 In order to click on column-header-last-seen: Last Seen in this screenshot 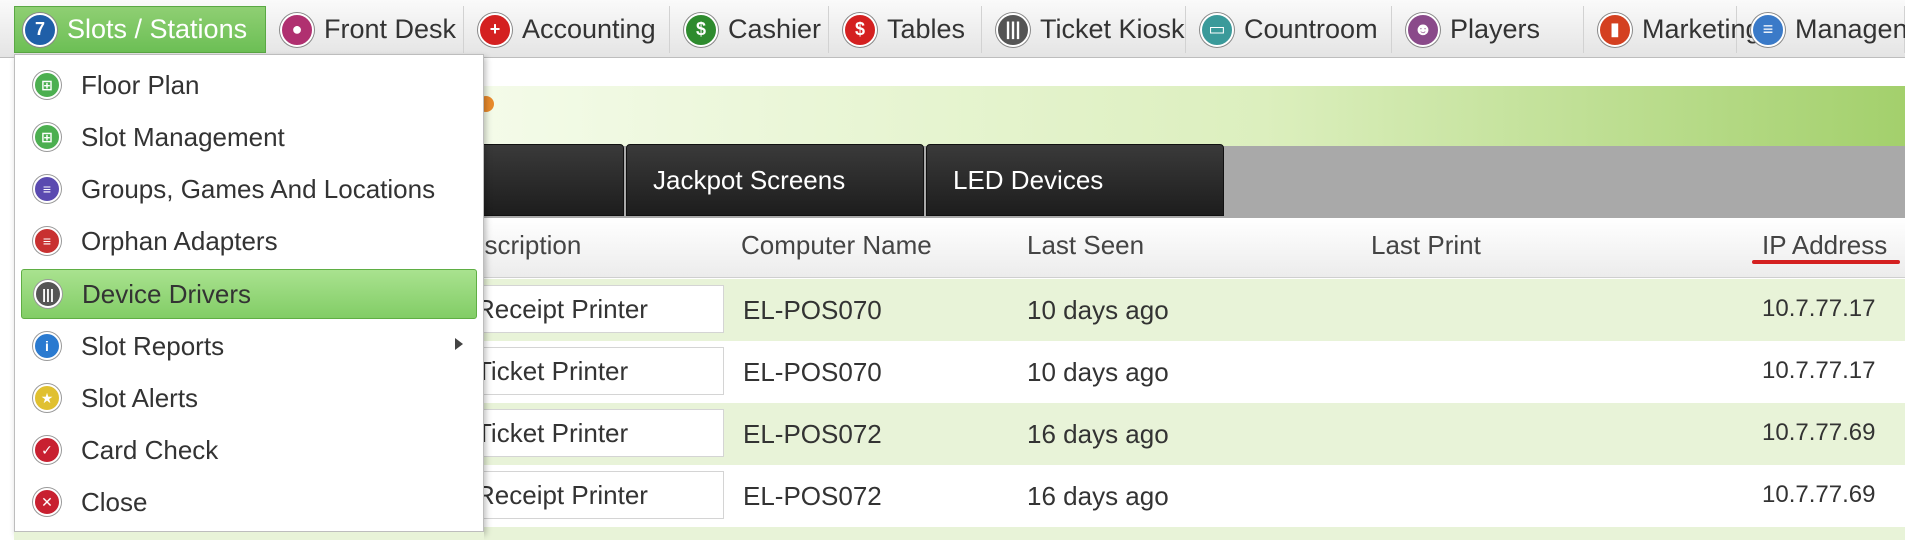, I will do `click(1085, 245)`.